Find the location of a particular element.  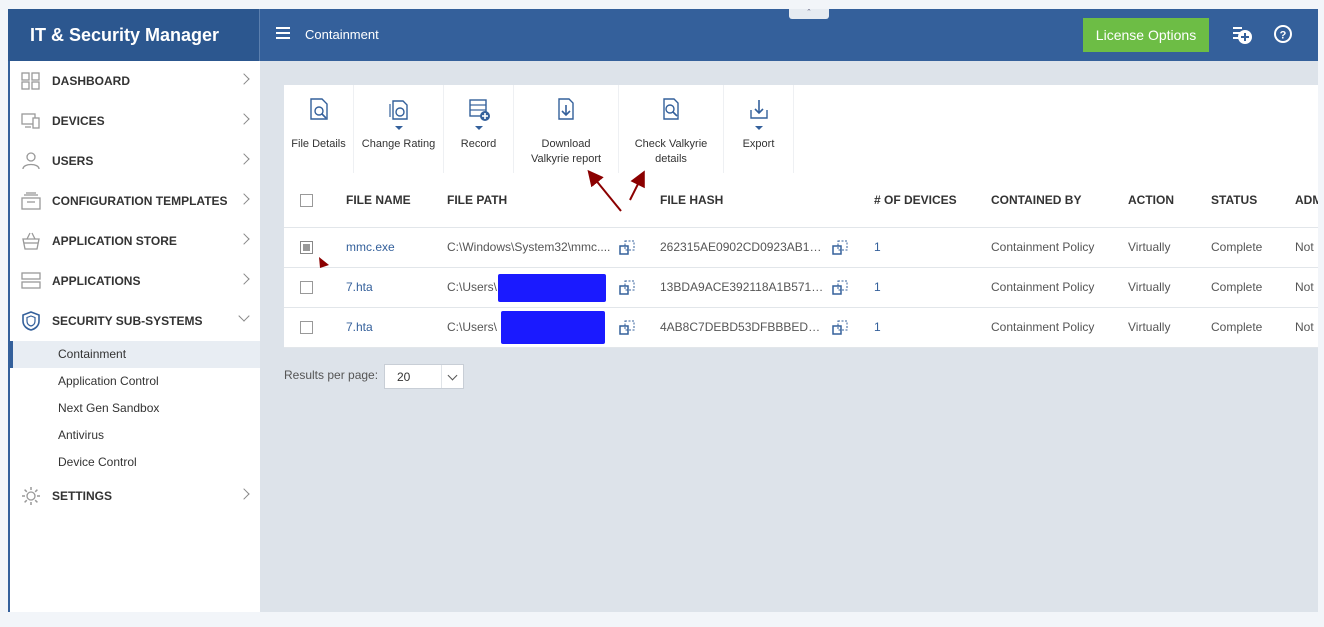

download-report-icon is located at coordinates (566, 109).